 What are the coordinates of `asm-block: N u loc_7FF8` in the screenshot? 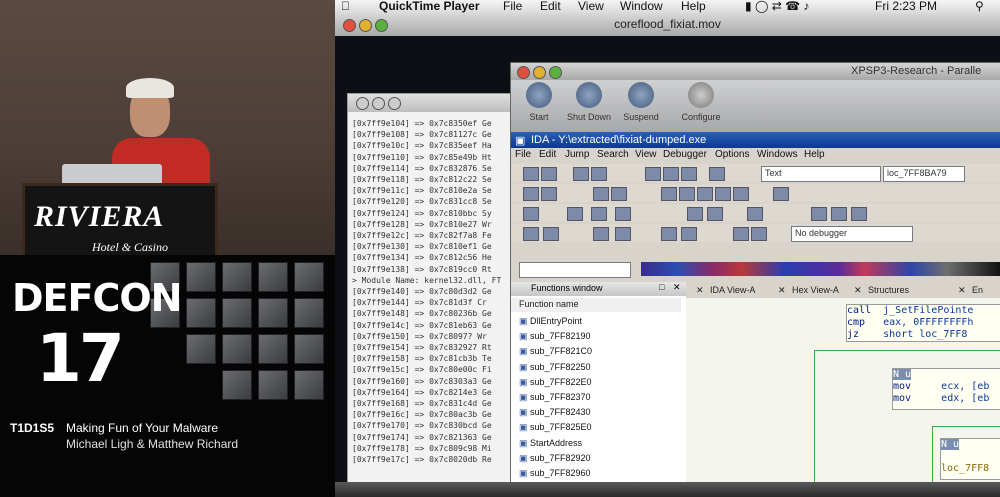 It's located at (970, 459).